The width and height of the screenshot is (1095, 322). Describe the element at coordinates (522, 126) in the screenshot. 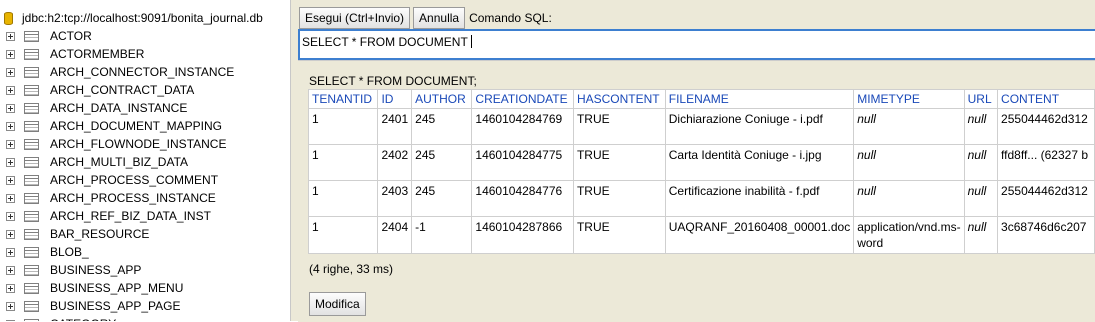

I see `table-cell: 1460104284769` at that location.